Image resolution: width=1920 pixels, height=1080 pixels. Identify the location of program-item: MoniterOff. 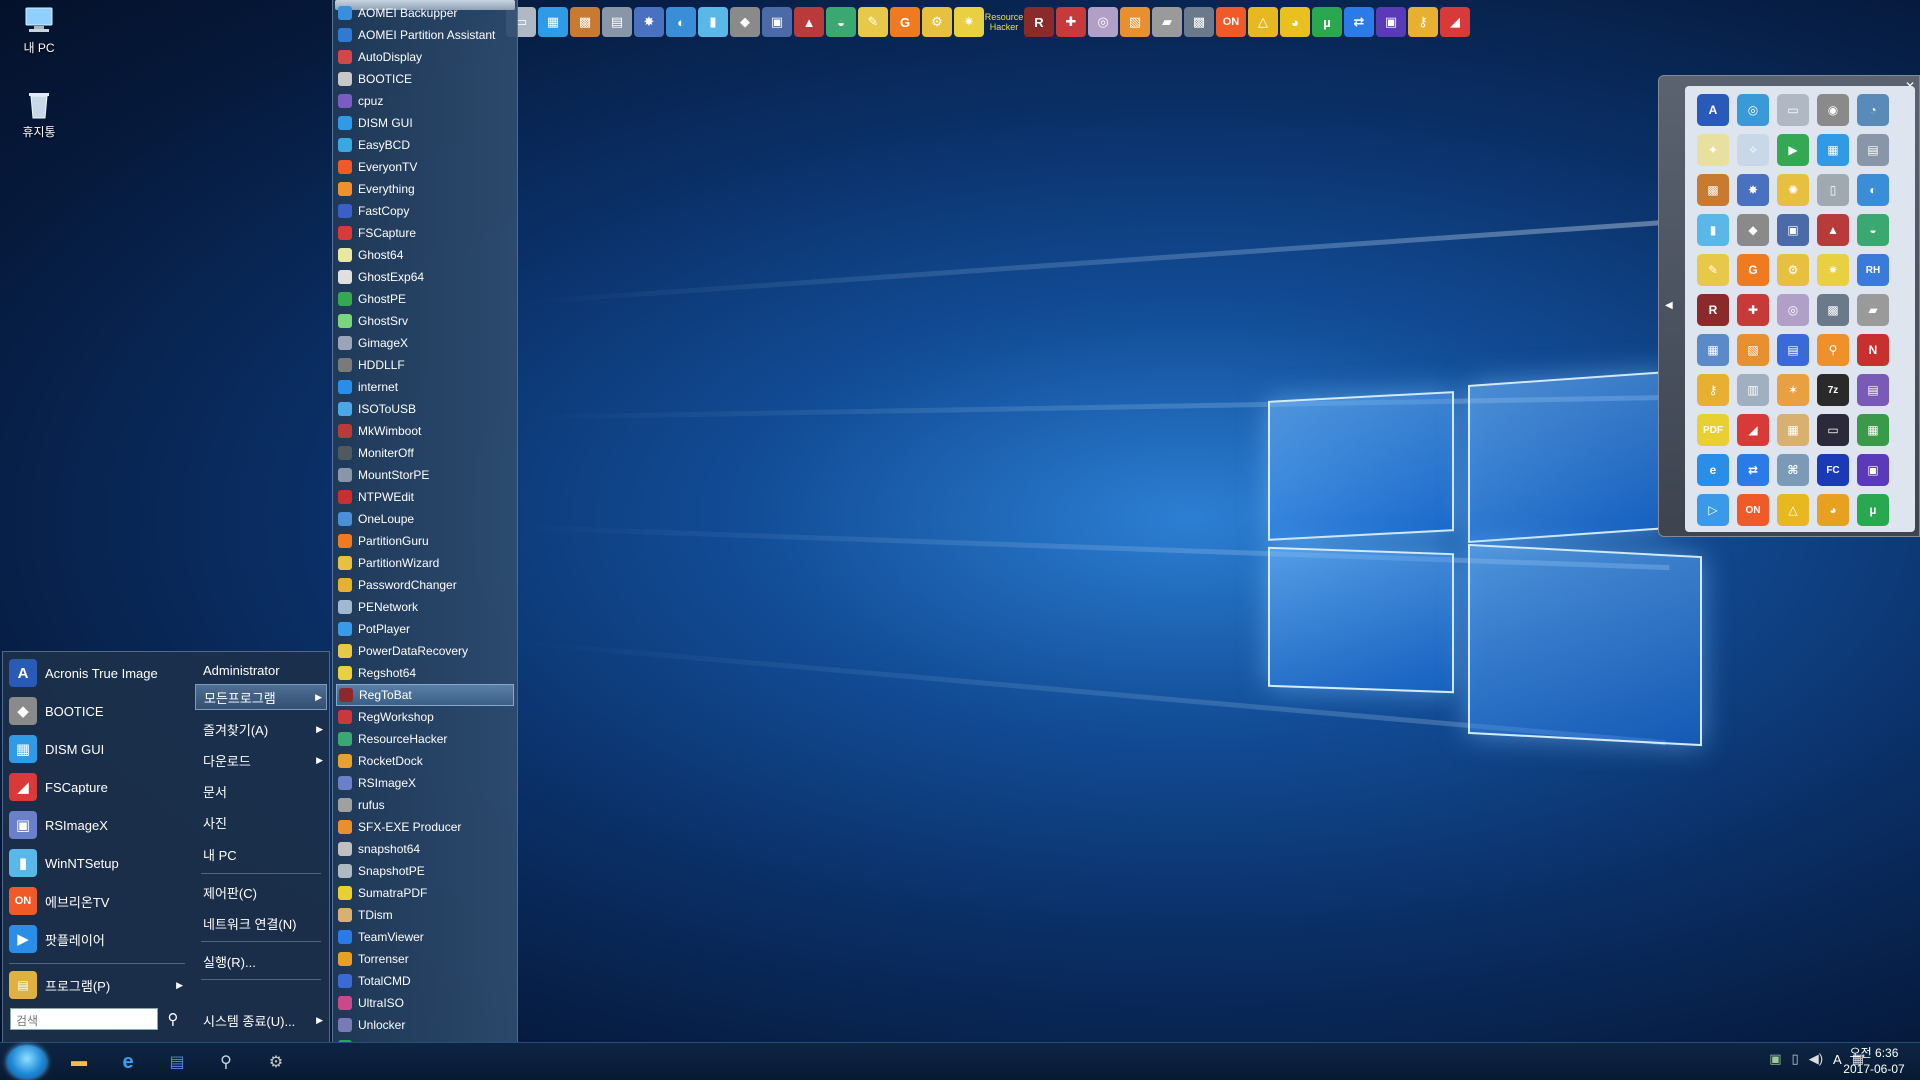
(425, 453).